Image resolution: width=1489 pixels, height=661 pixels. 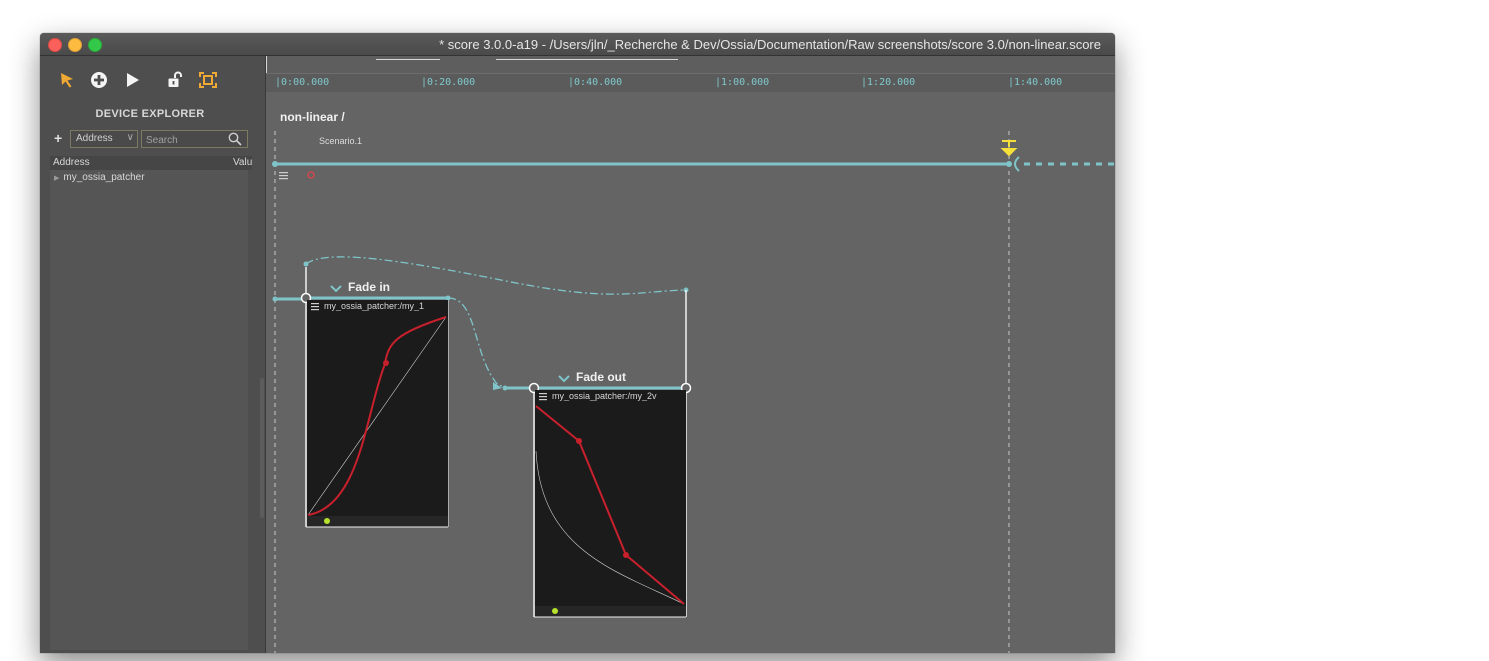 What do you see at coordinates (262, 448) in the screenshot?
I see `sidebar-scrollbar` at bounding box center [262, 448].